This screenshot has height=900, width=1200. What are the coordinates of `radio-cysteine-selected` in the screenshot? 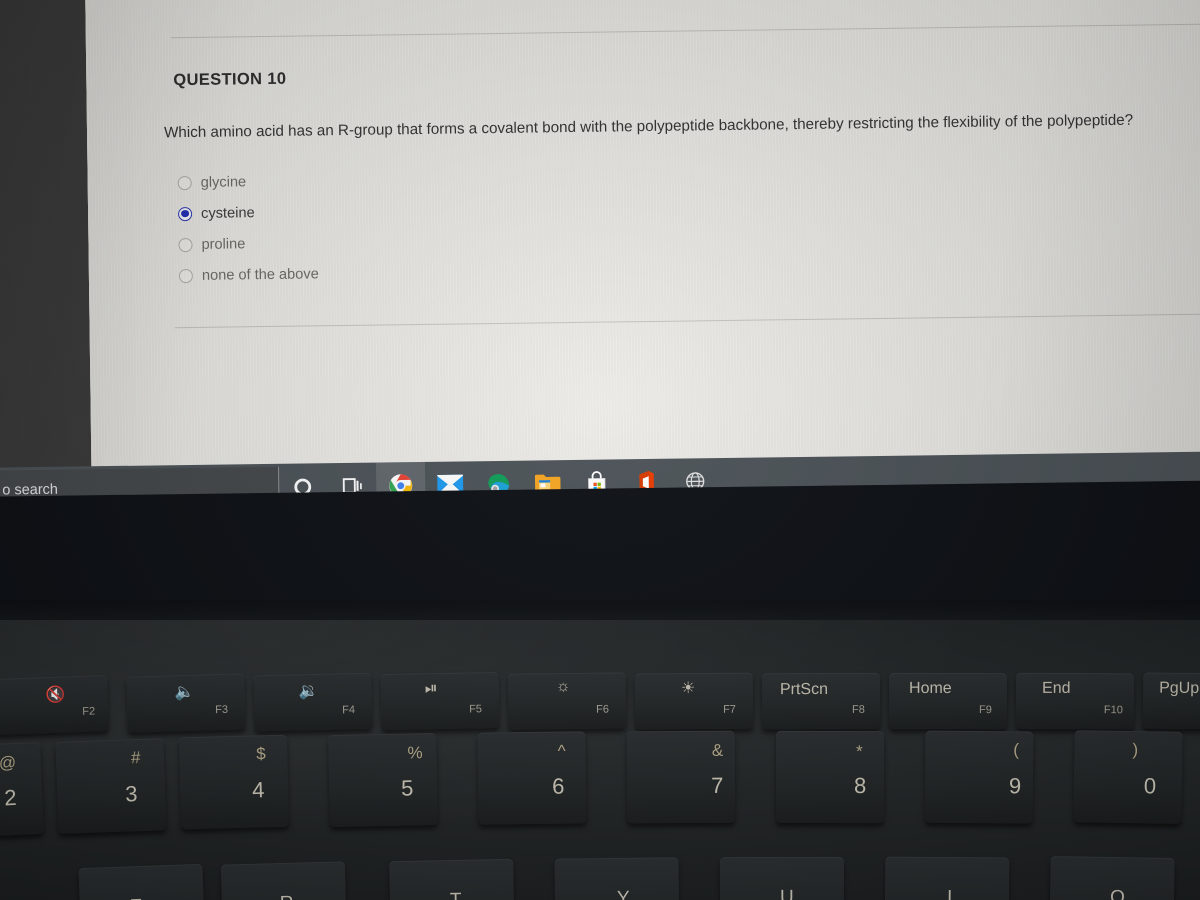 It's located at (185, 213).